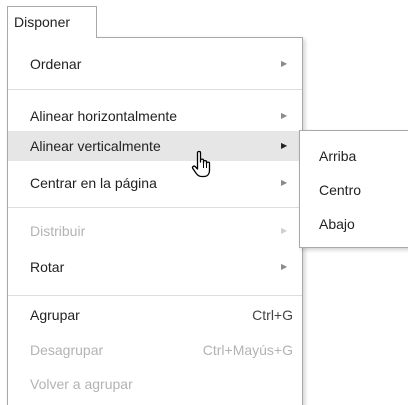 This screenshot has height=405, width=408. I want to click on menu-item-label: Distribuir, so click(58, 231).